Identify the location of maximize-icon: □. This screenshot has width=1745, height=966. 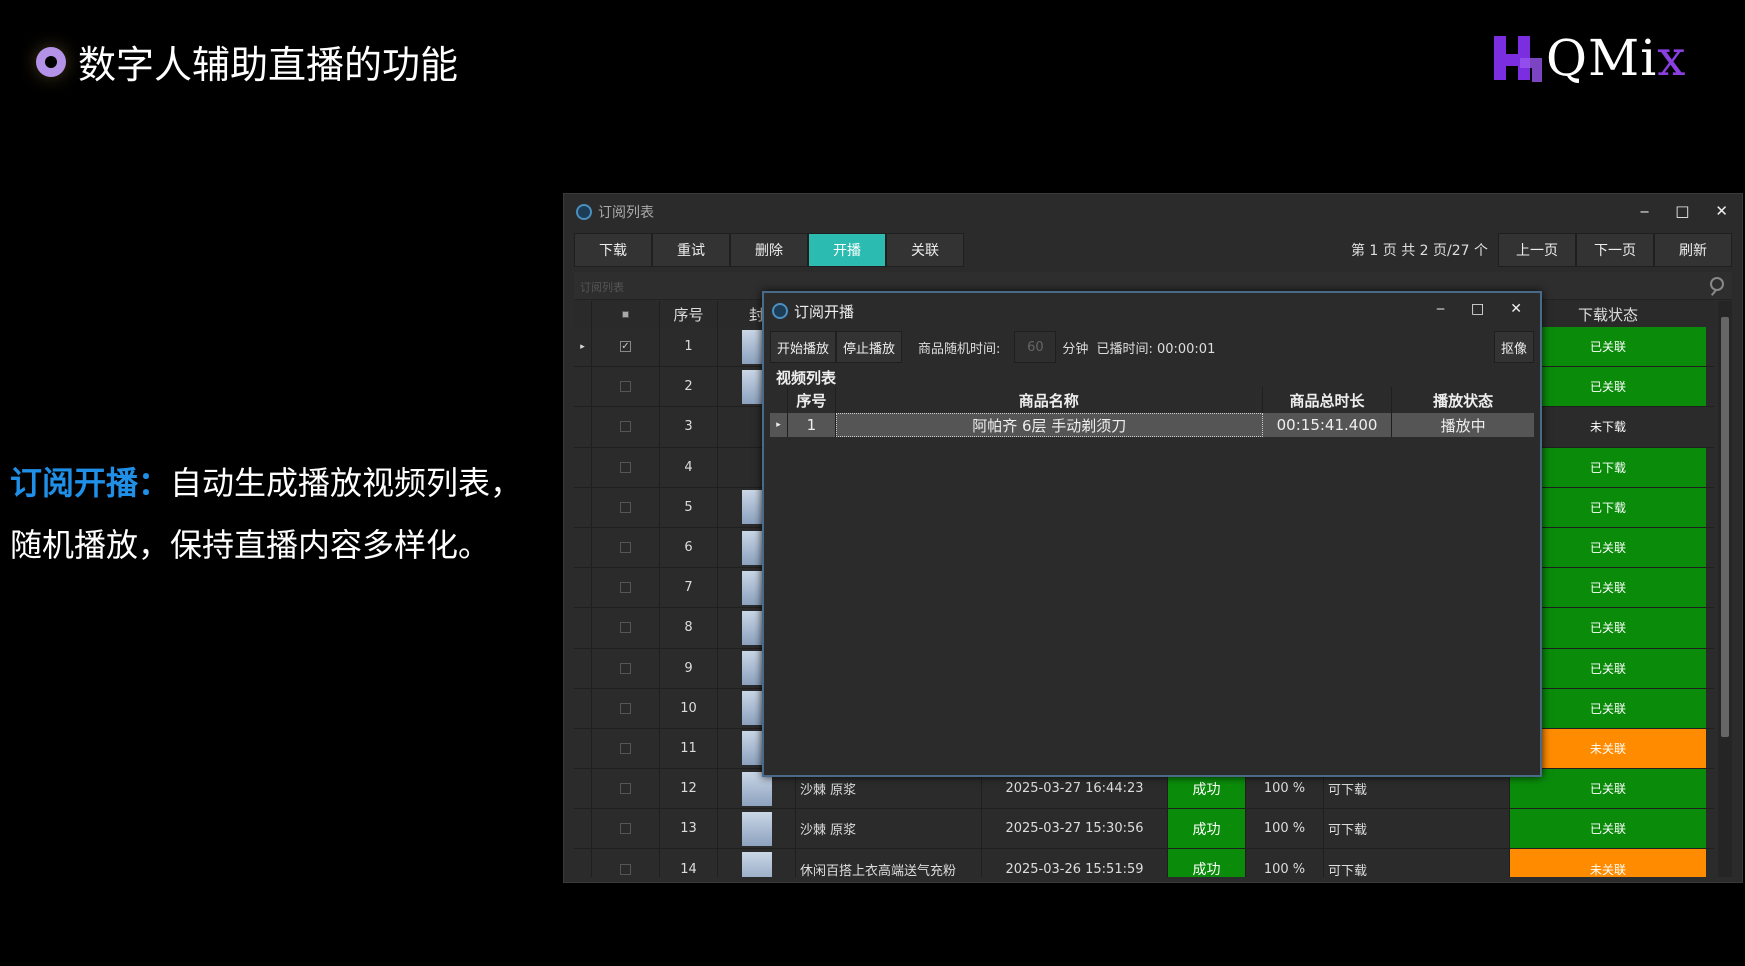
(1682, 211).